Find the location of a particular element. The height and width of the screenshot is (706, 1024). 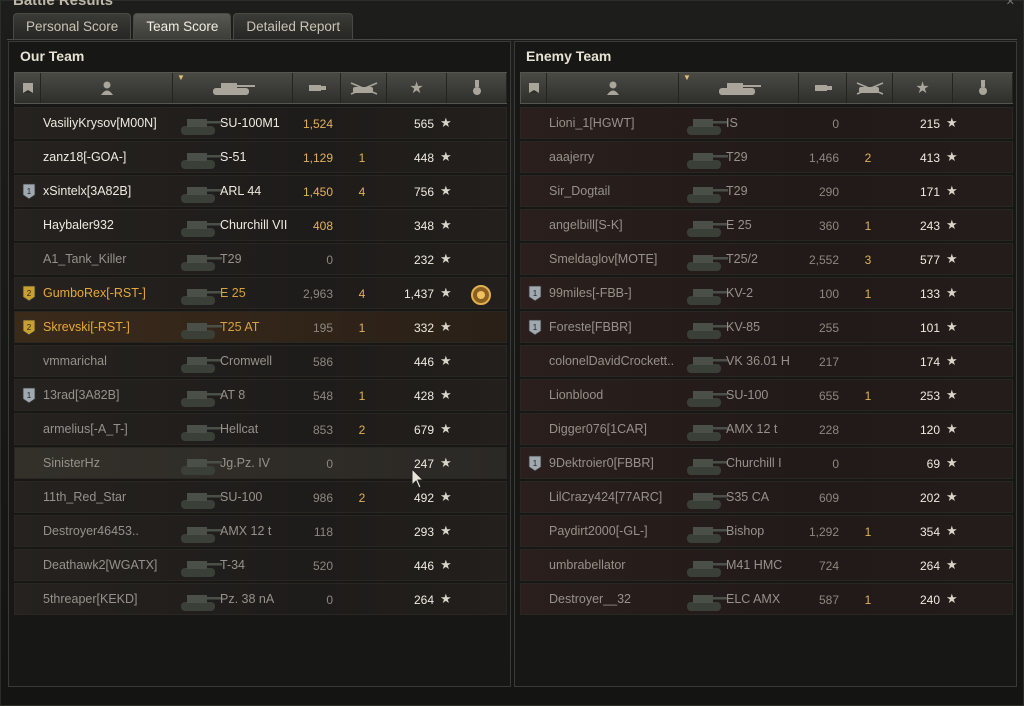

svg-text: 2 is located at coordinates (29, 293).